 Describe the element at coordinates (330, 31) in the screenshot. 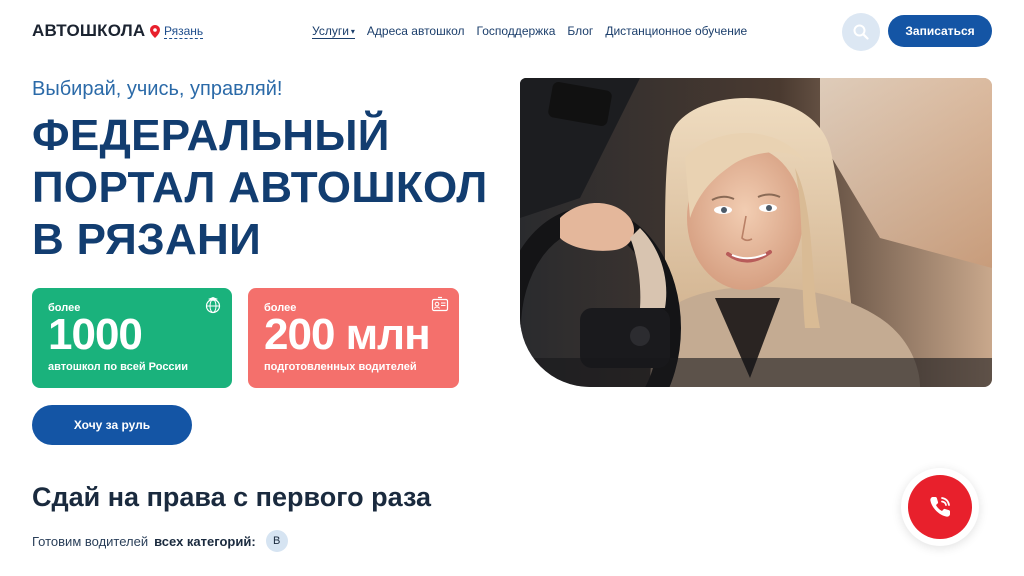

I see `nav-item-label: Услуги` at that location.